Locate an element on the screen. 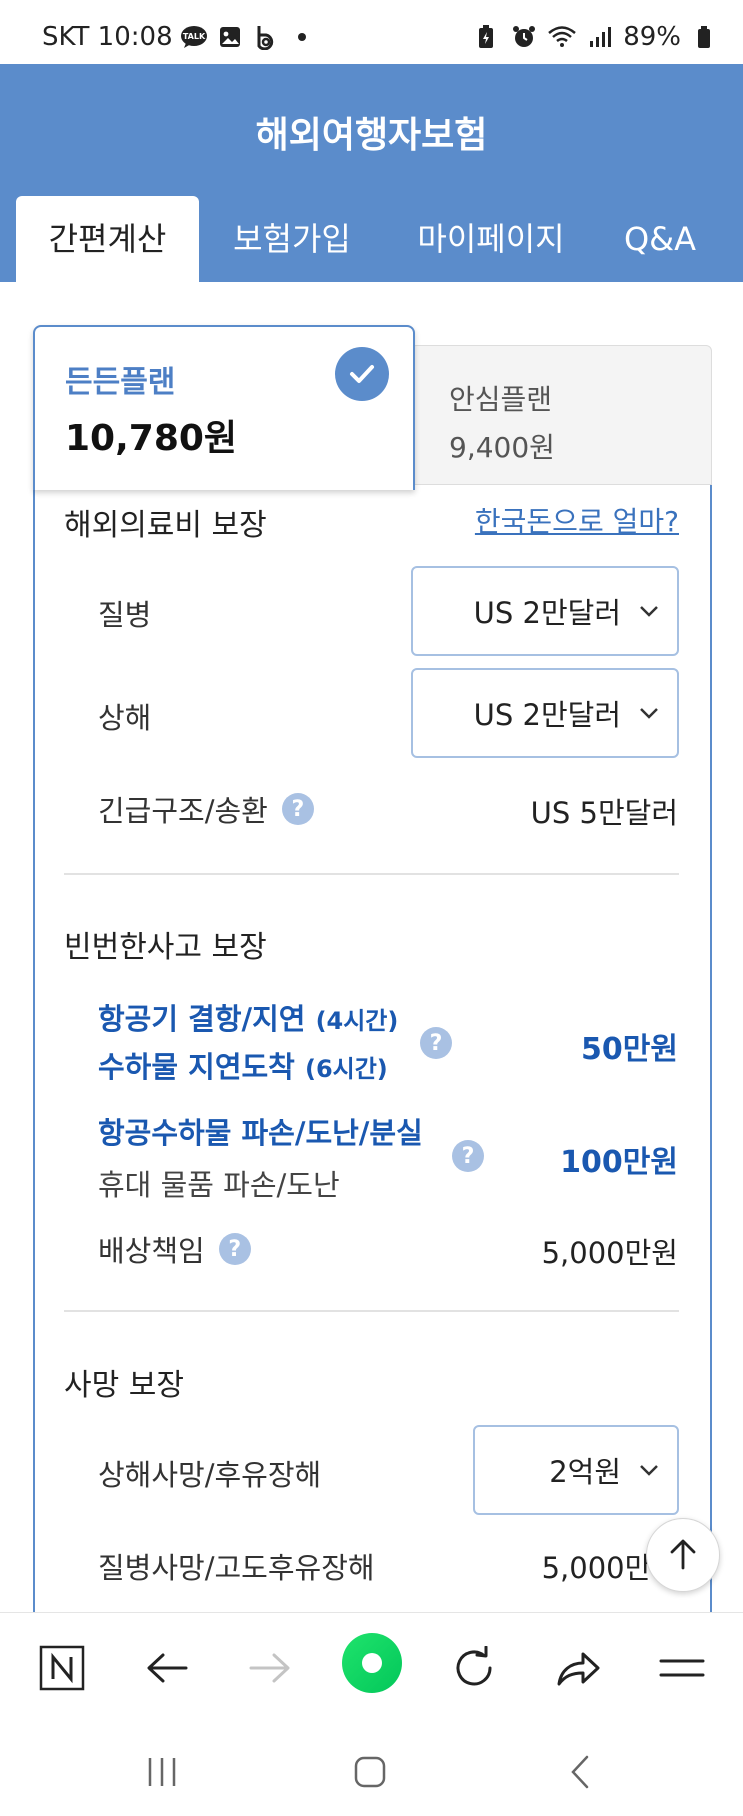 The height and width of the screenshot is (1816, 743). tab-bar: 간편계산 보험가입 마이페이지 Q&A is located at coordinates (371, 239).